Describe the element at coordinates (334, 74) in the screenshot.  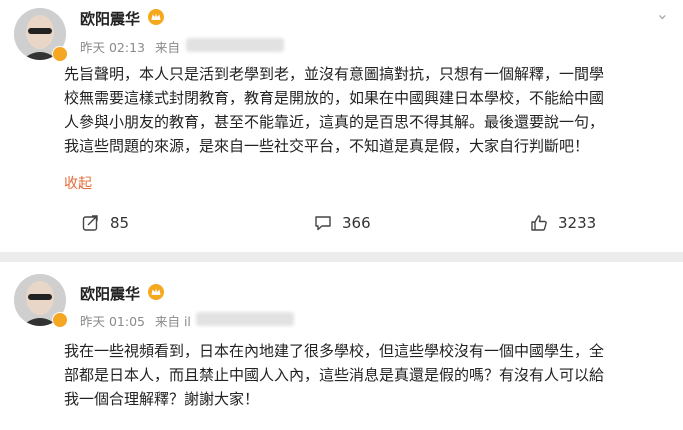
I see `body-line: 先旨聲明，本人只是活到老學到老，並沒有意圖搞對抗，只想有一個解釋，一間學` at that location.